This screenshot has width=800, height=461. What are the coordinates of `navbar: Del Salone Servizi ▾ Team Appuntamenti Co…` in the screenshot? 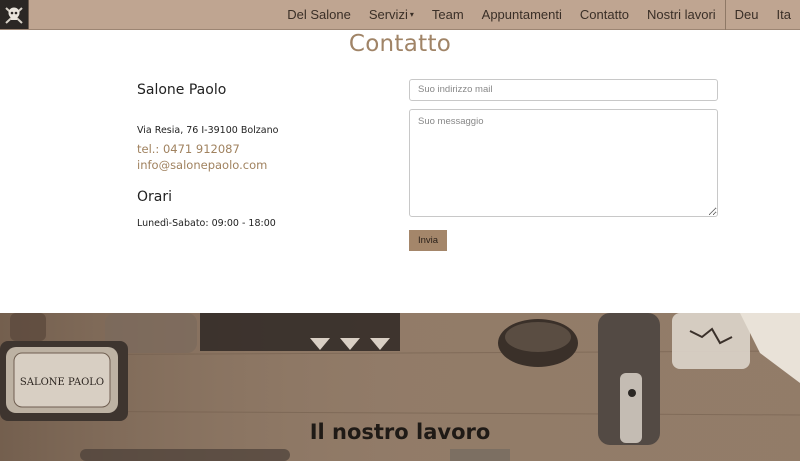 It's located at (400, 15).